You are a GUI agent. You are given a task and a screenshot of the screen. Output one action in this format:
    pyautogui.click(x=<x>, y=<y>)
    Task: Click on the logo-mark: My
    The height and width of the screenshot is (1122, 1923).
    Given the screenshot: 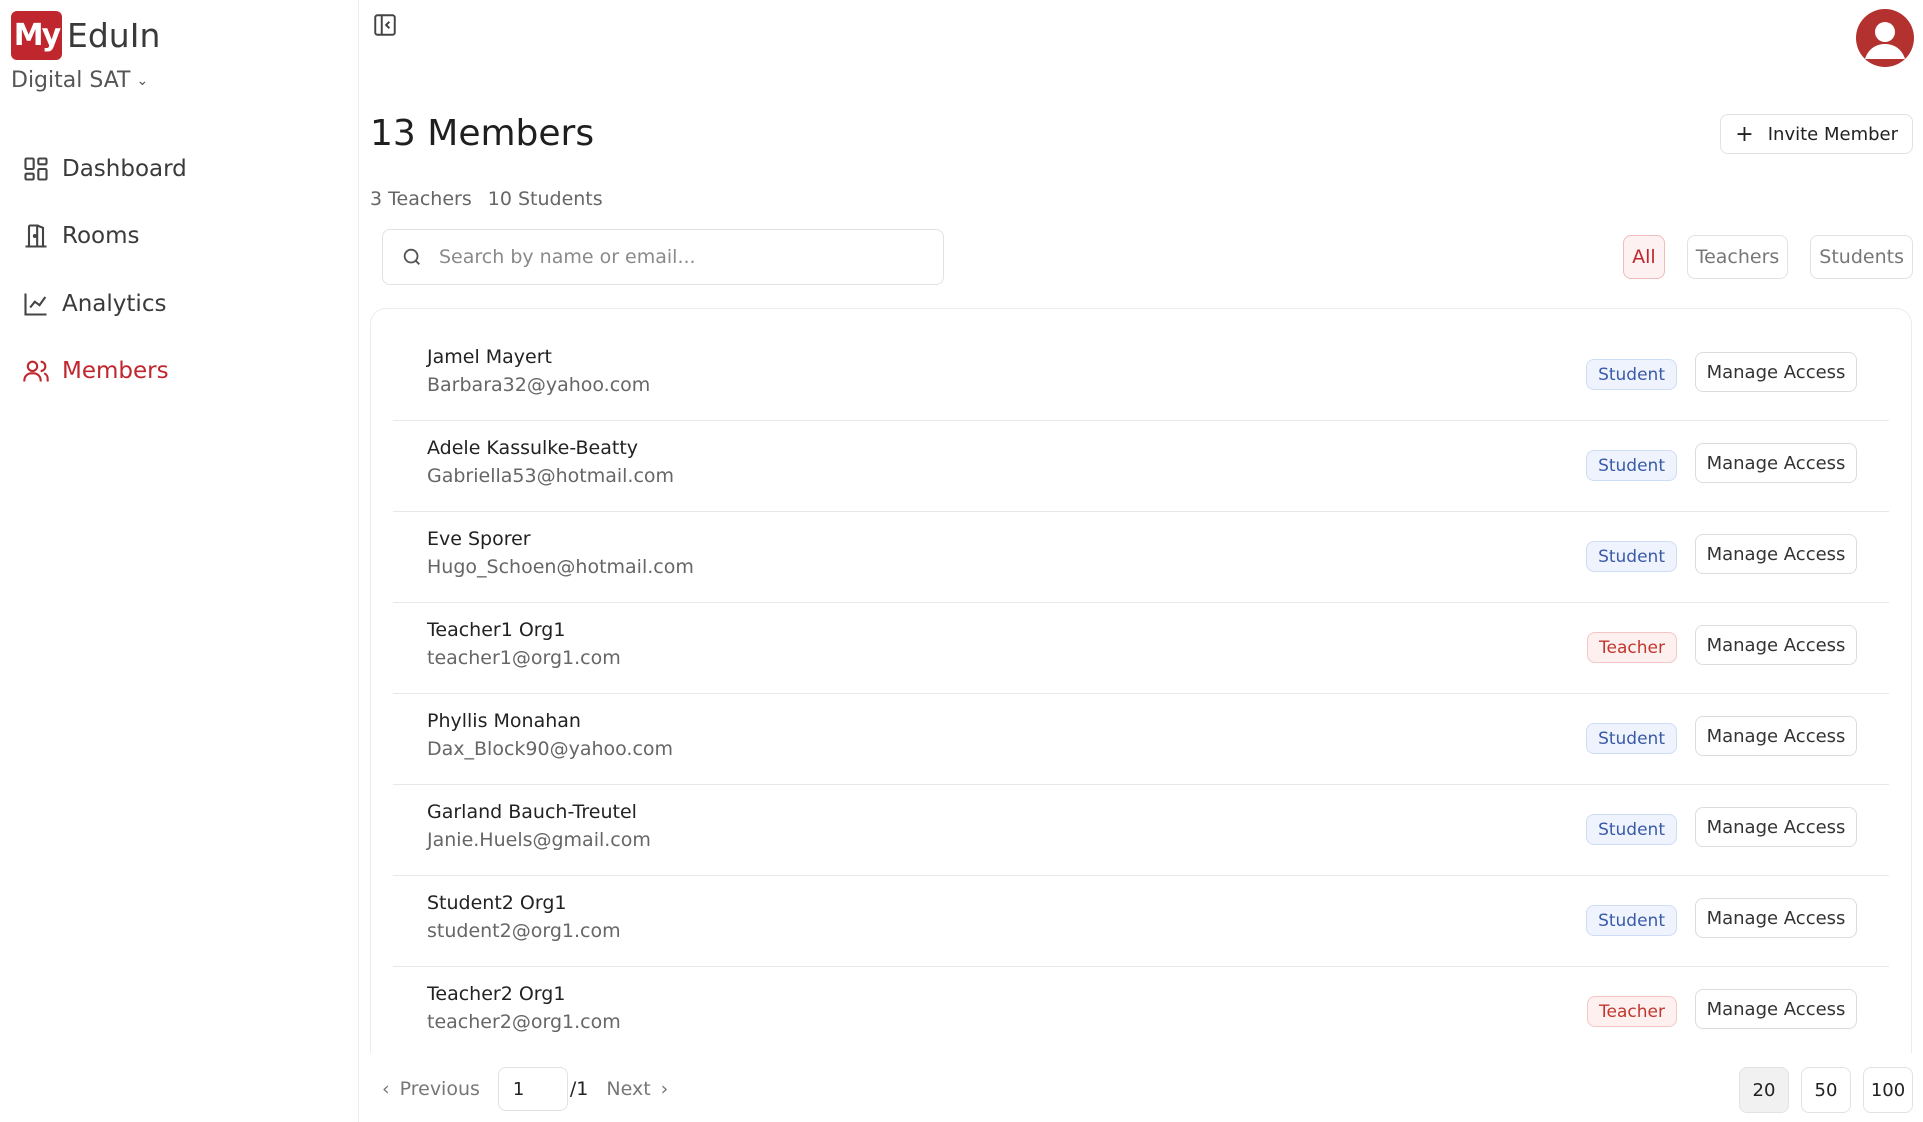 What is the action you would take?
    pyautogui.click(x=36, y=35)
    